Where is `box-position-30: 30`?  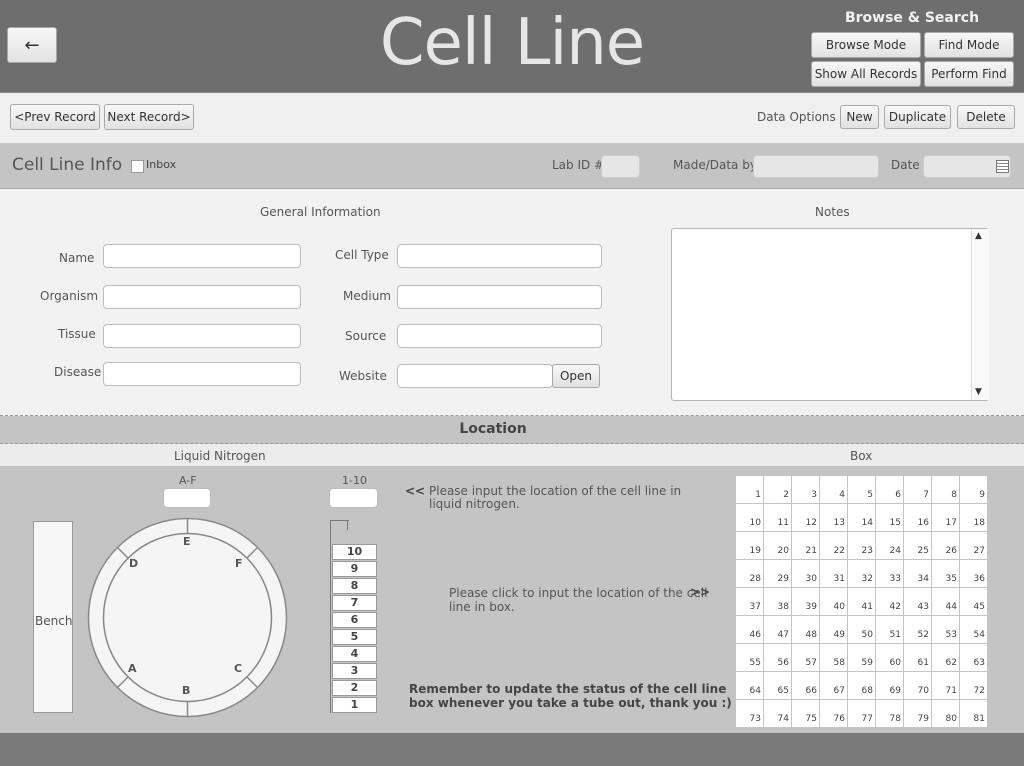 box-position-30: 30 is located at coordinates (806, 574).